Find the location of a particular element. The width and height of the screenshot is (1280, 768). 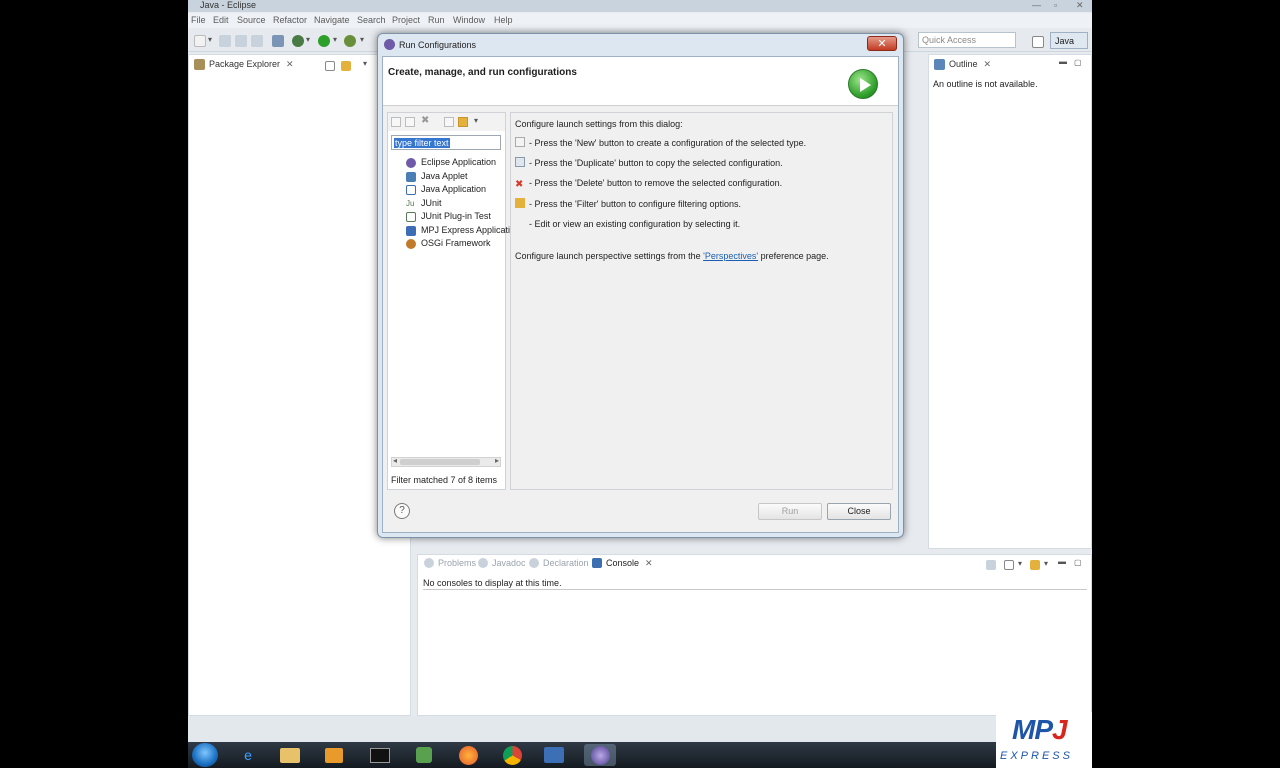

applet-icon is located at coordinates (411, 177).